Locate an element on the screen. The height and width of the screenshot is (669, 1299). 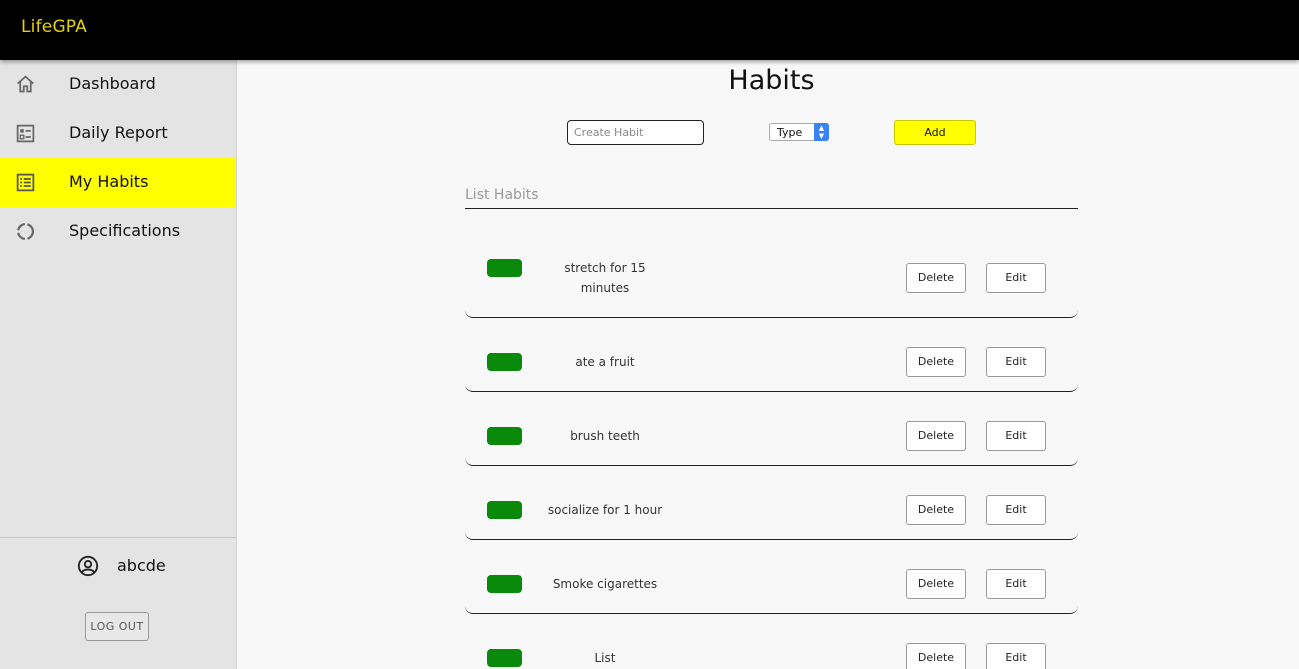
page-title: Habits is located at coordinates (771, 80).